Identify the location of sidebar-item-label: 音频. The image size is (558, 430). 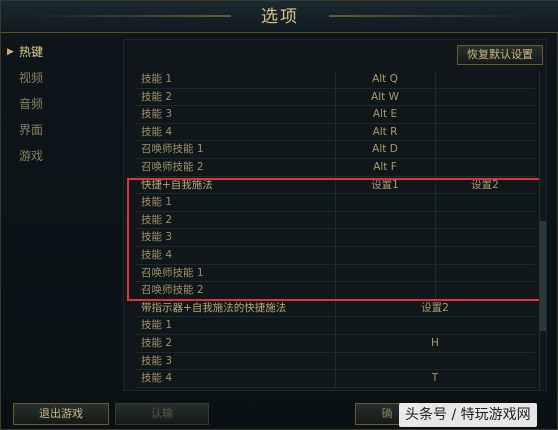
(31, 104).